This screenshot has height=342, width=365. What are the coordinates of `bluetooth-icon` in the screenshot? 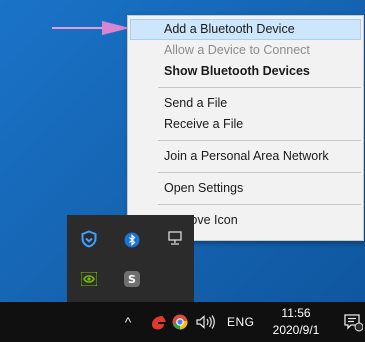 It's located at (132, 240).